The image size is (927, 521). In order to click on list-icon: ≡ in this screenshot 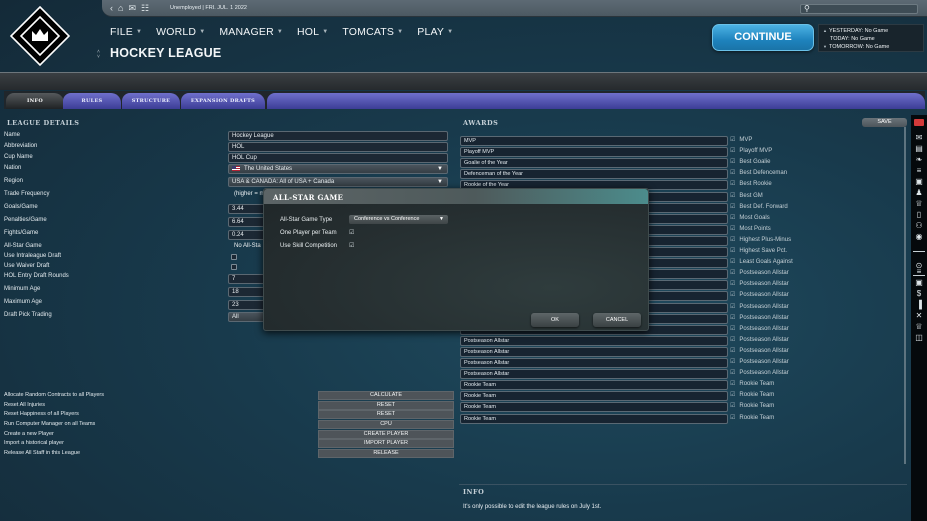, I will do `click(919, 170)`.